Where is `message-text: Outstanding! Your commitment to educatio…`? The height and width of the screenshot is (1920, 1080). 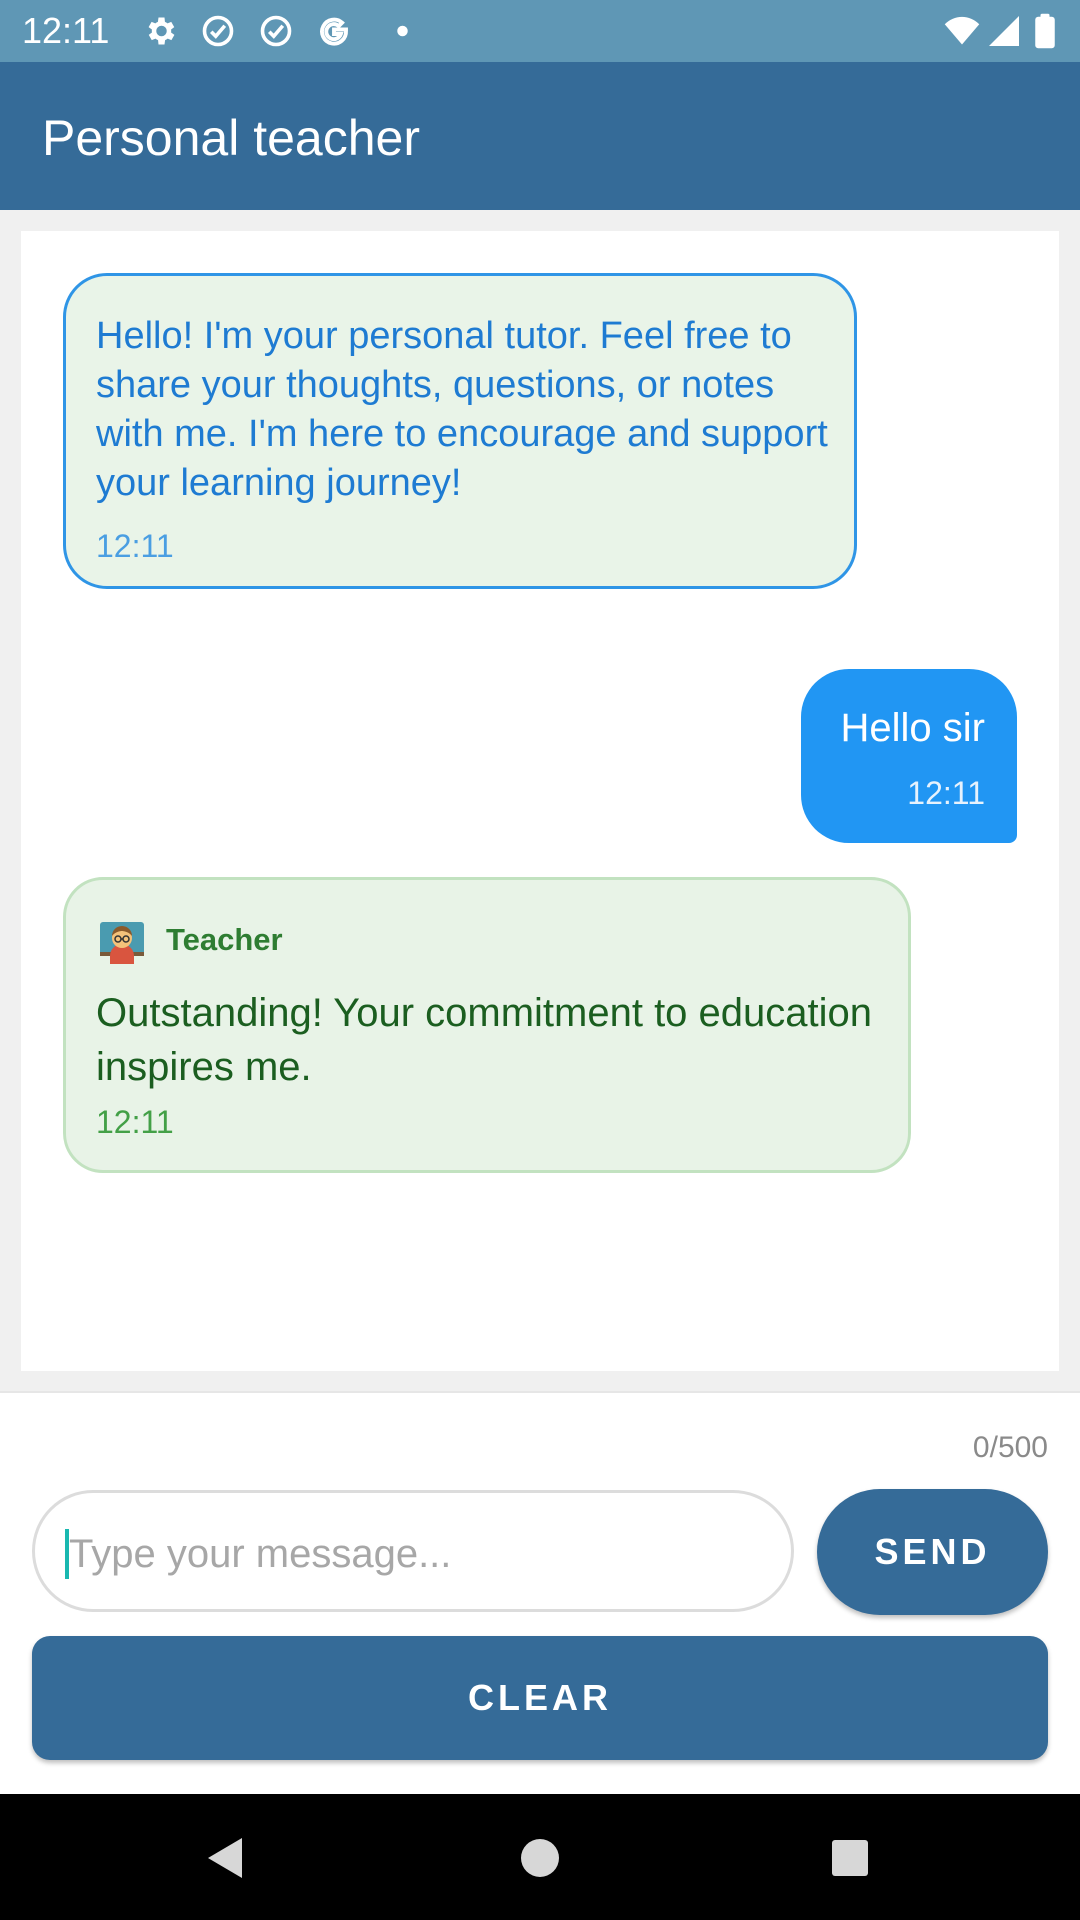
message-text: Outstanding! Your commitment to educatio… is located at coordinates (484, 1040).